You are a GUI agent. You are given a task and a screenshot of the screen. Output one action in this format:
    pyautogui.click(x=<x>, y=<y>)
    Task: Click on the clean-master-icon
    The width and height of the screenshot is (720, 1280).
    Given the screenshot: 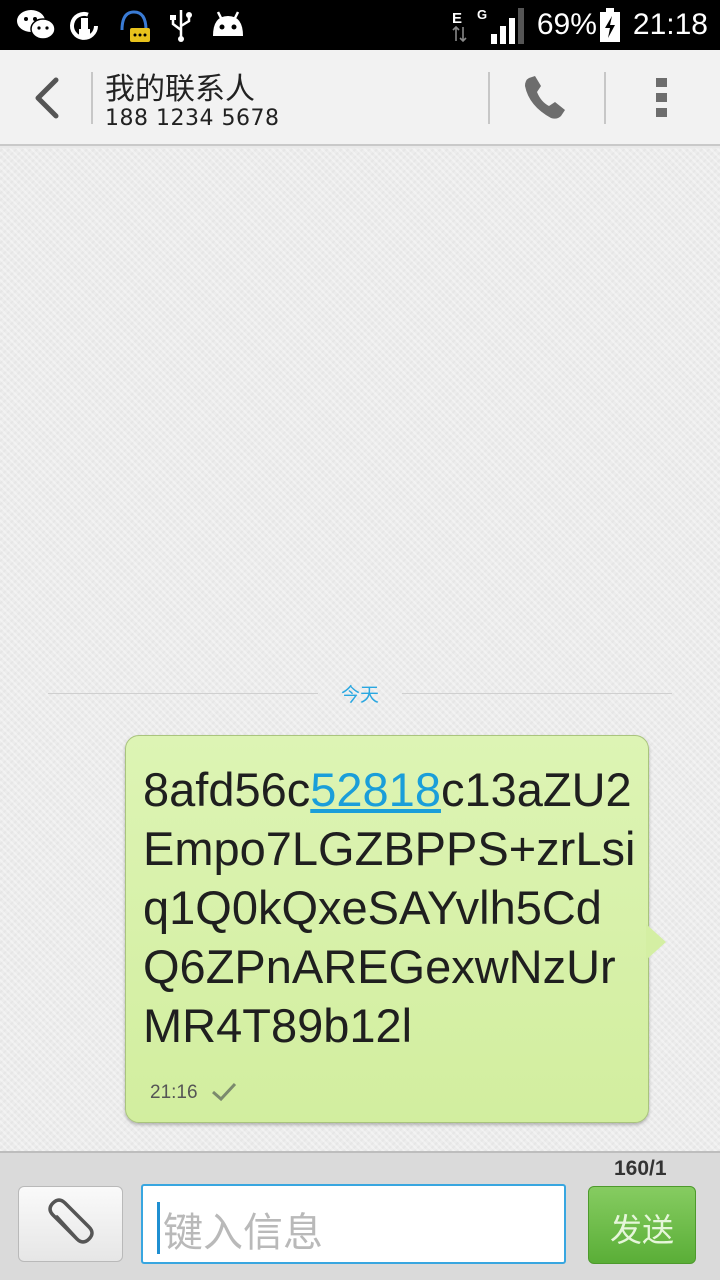 What is the action you would take?
    pyautogui.click(x=84, y=25)
    